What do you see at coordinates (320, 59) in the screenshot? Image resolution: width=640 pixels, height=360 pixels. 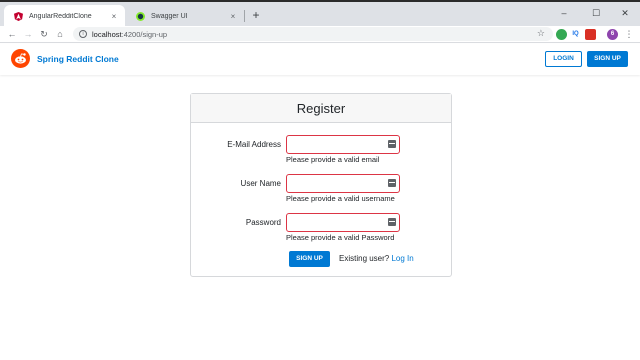 I see `app-navbar: Spring Reddit Clone` at bounding box center [320, 59].